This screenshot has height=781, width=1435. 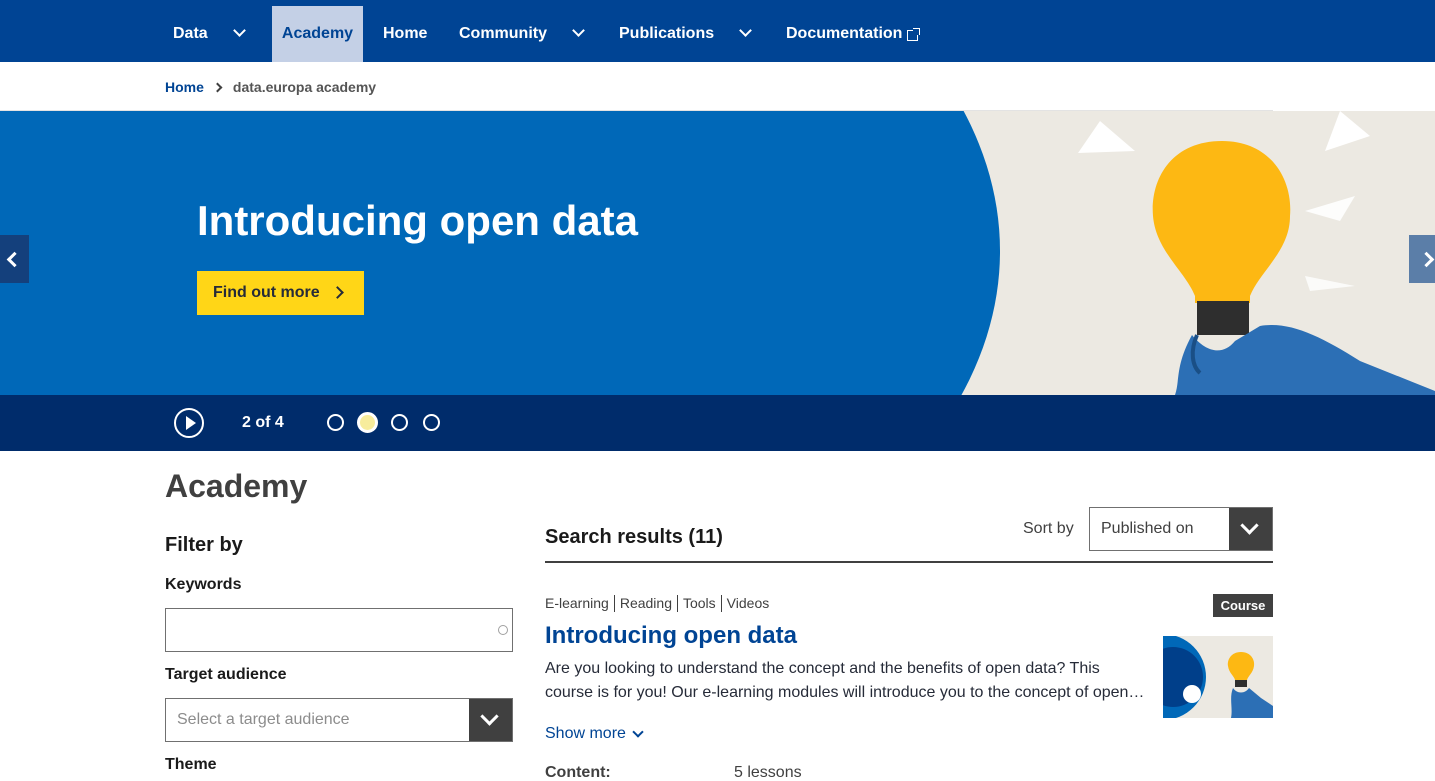 I want to click on nav-item-publications: Publications, so click(x=666, y=34).